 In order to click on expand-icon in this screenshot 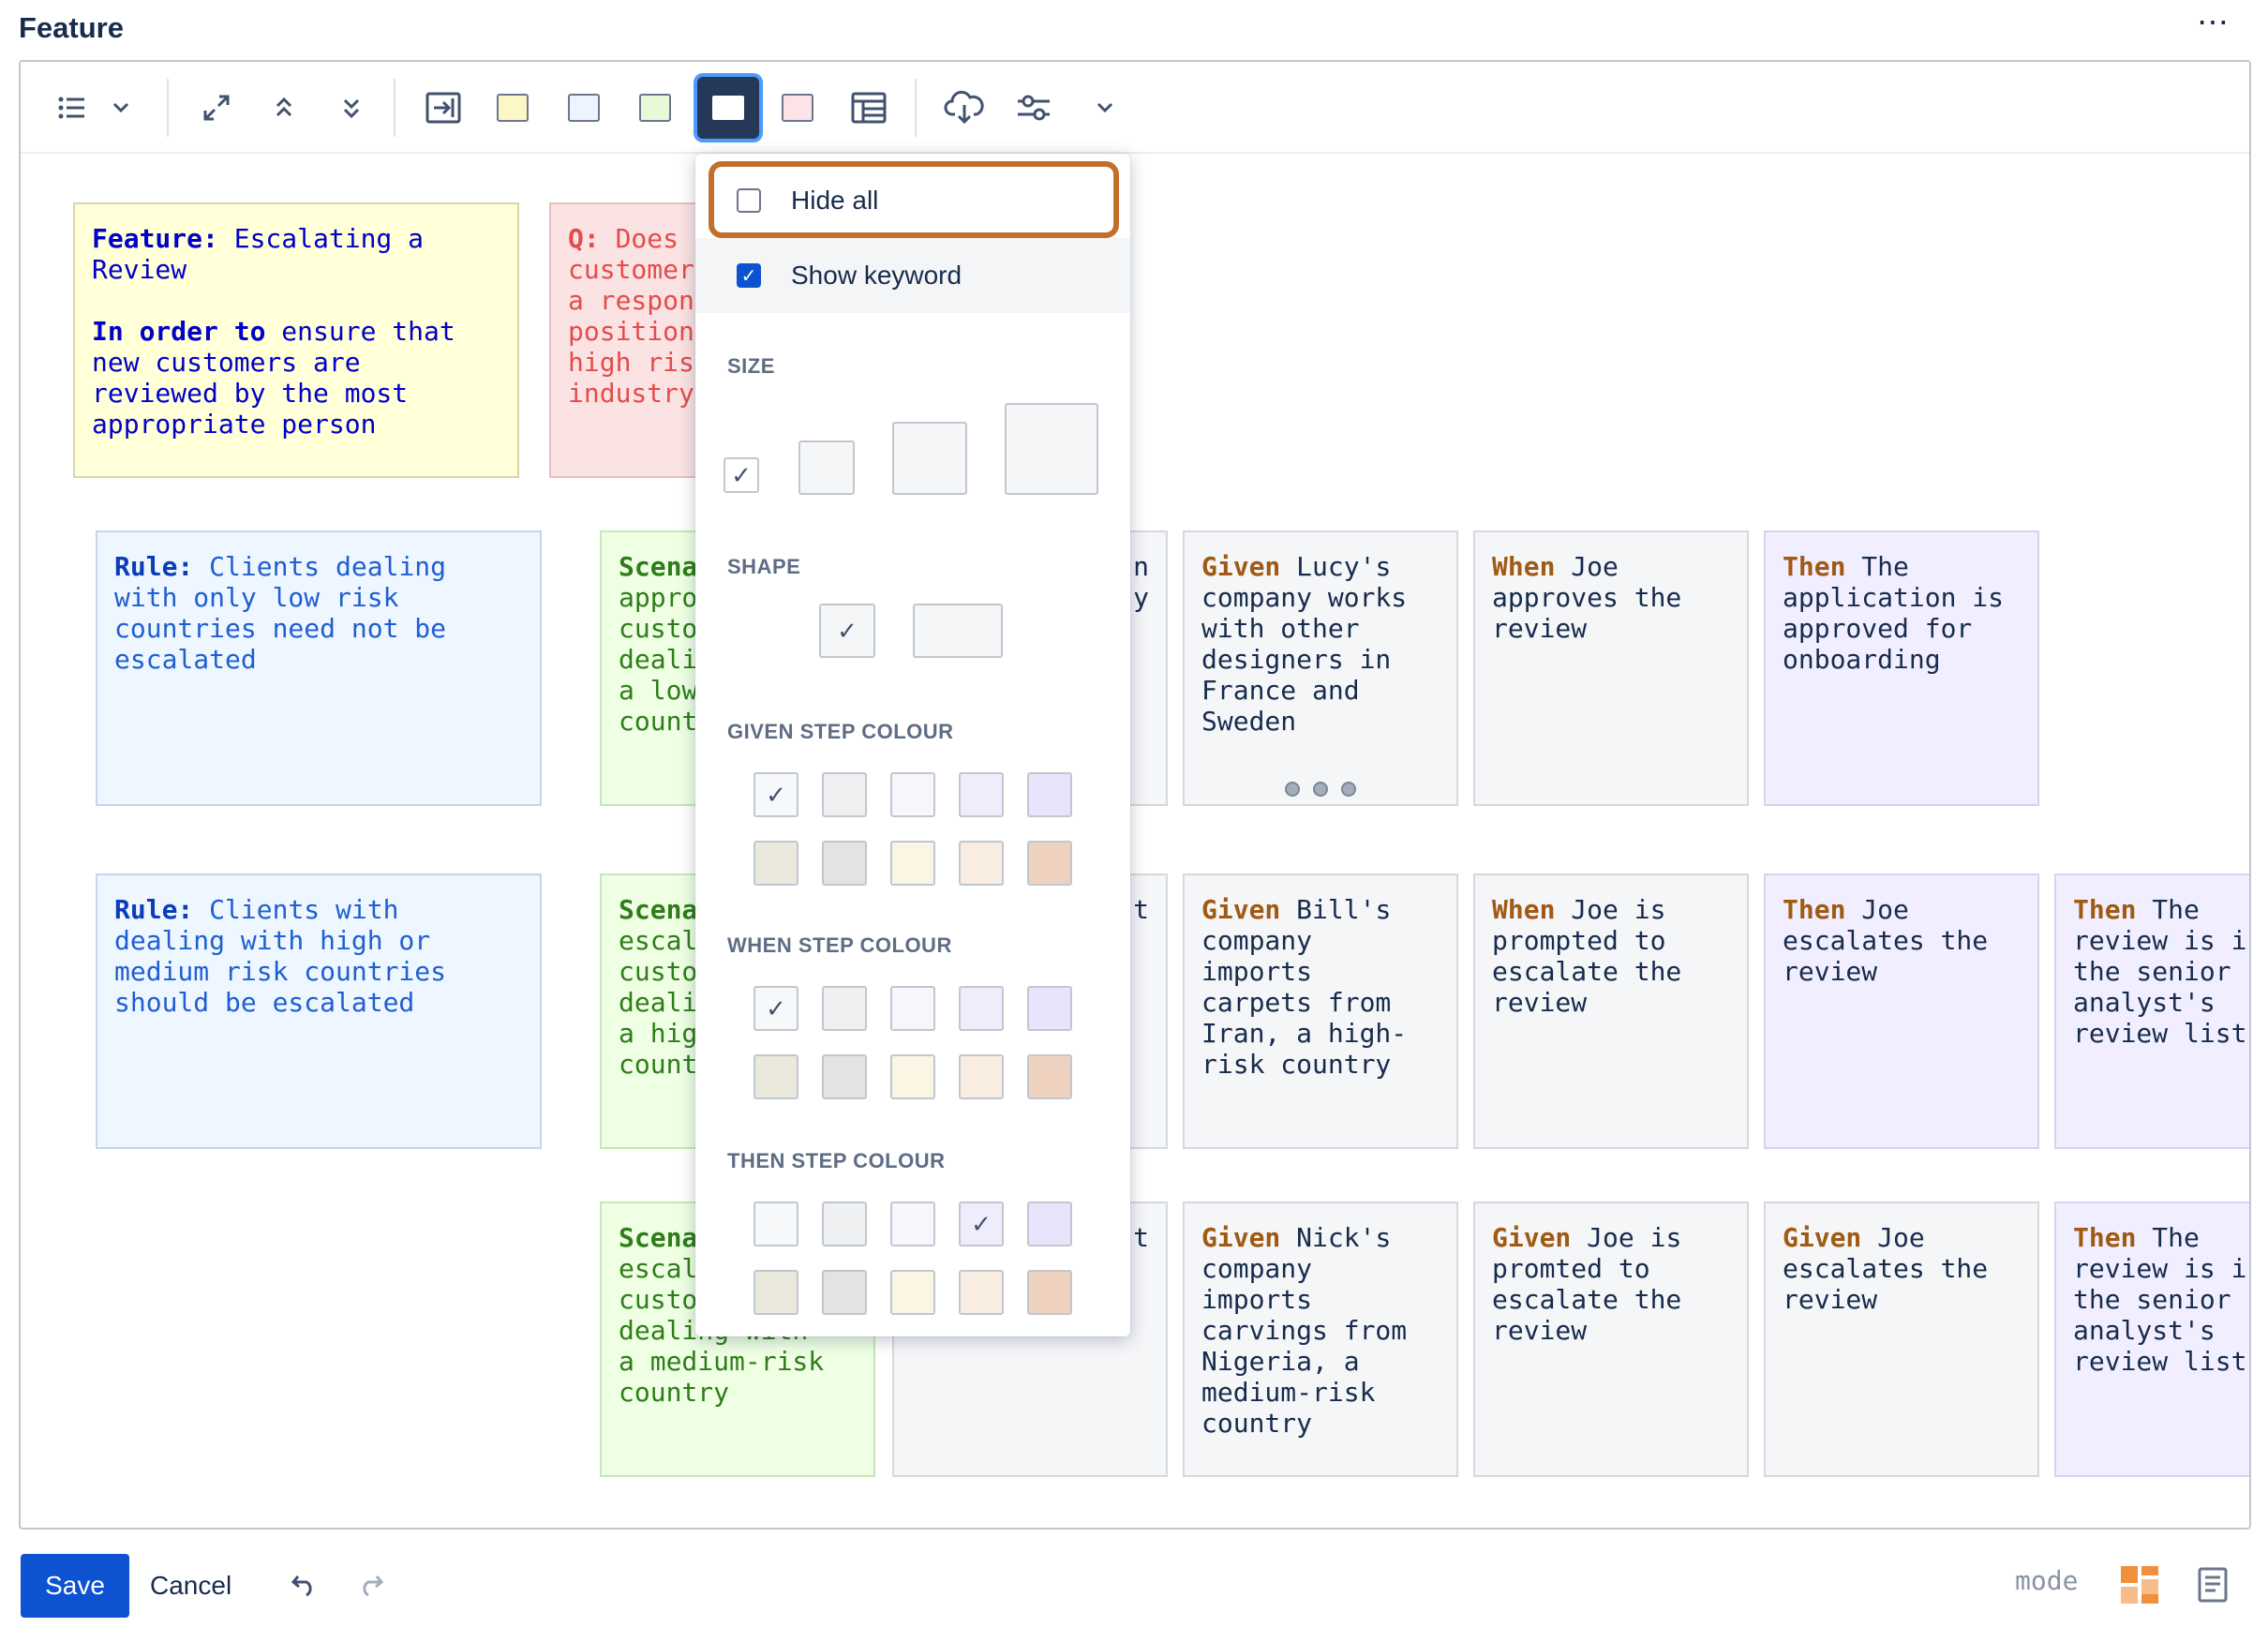, I will do `click(217, 108)`.